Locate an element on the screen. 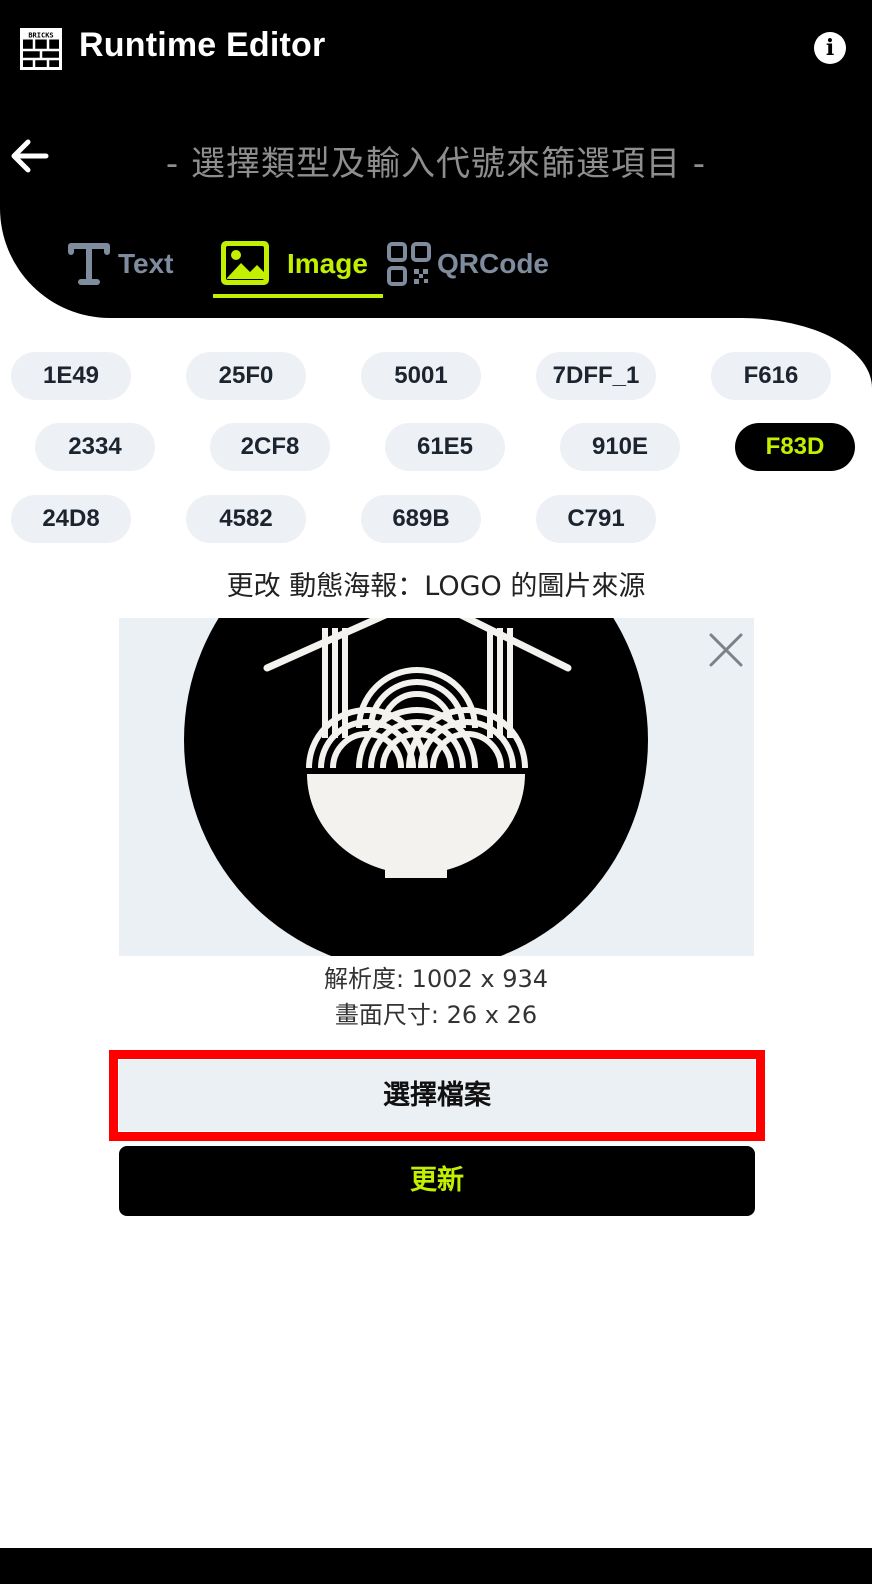 The height and width of the screenshot is (1584, 872). chip-4582: 4582 is located at coordinates (246, 519).